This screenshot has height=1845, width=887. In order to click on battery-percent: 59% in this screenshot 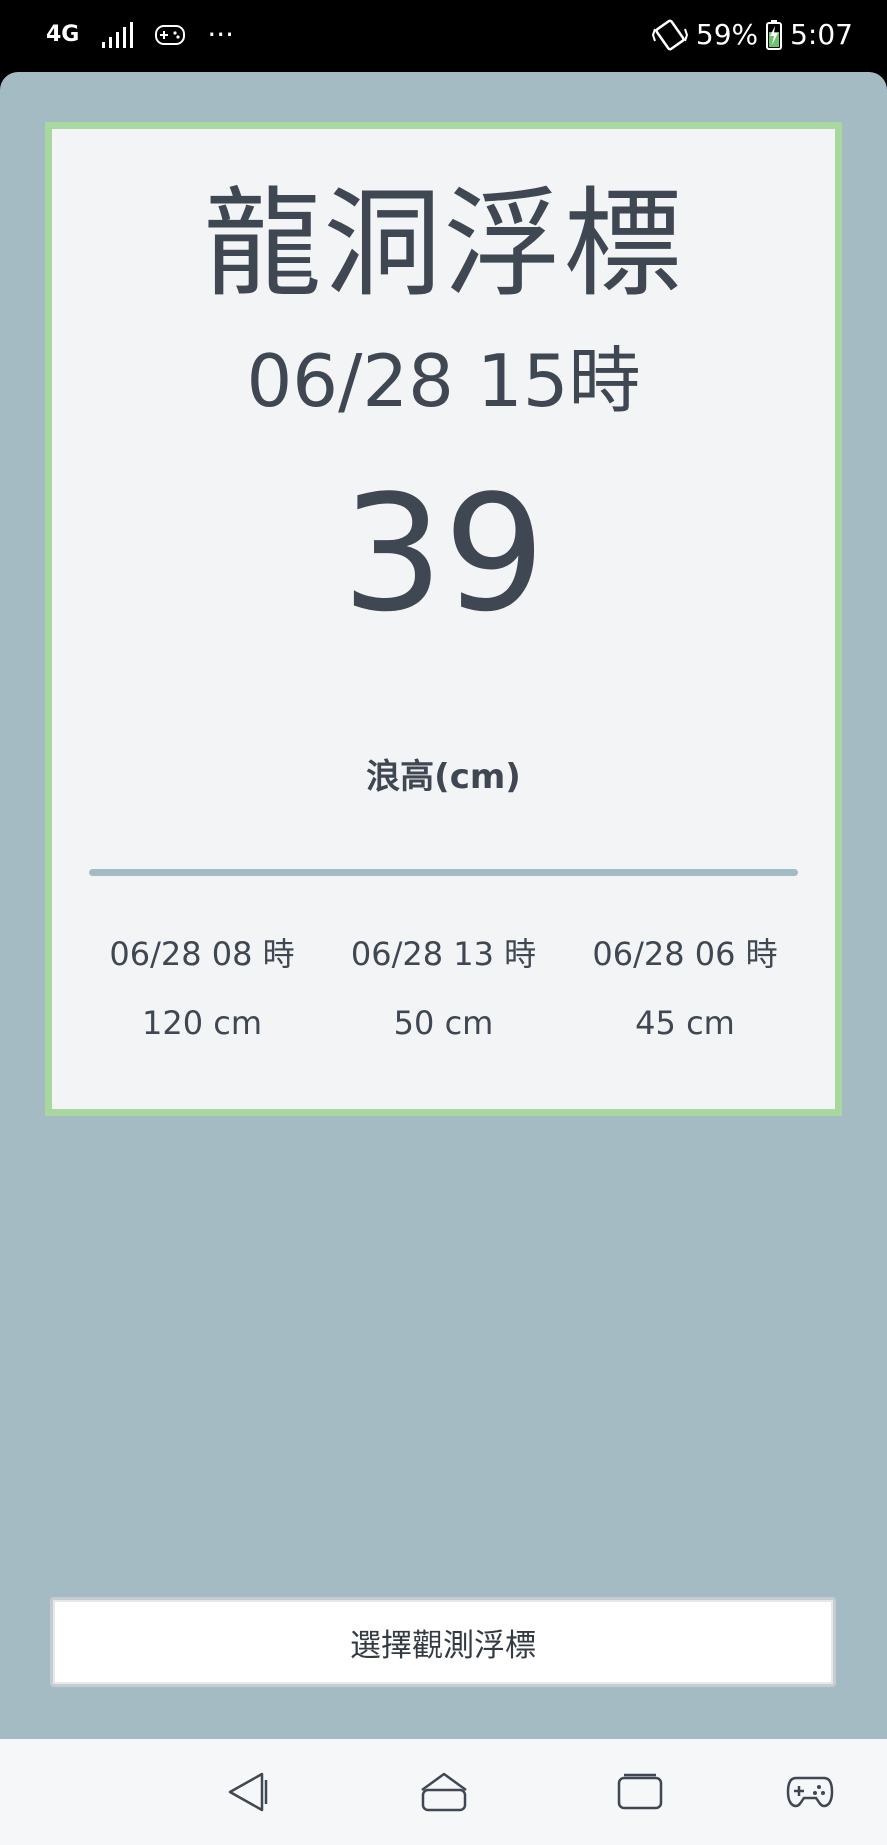, I will do `click(727, 34)`.